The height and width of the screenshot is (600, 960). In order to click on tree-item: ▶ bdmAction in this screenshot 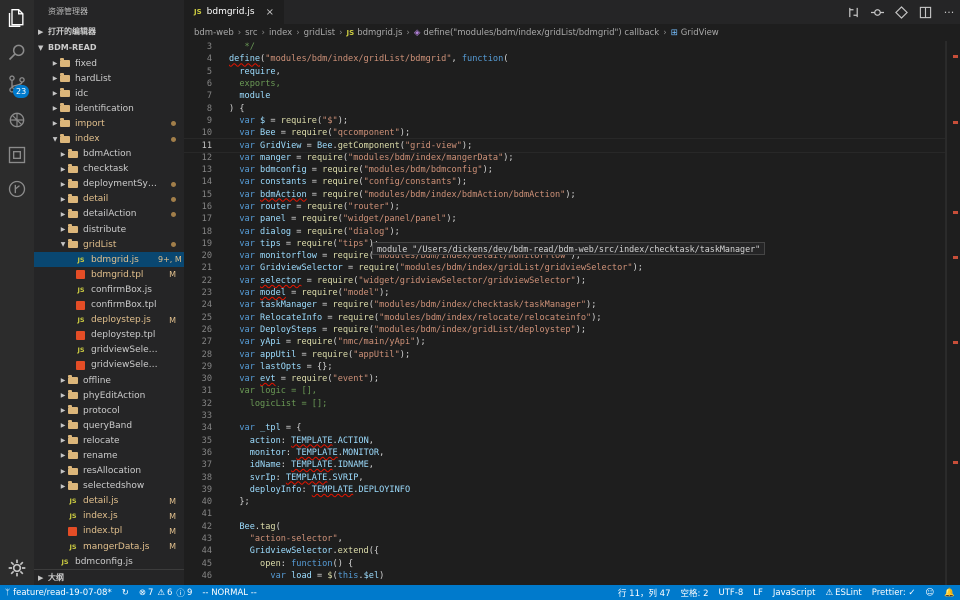, I will do `click(109, 154)`.